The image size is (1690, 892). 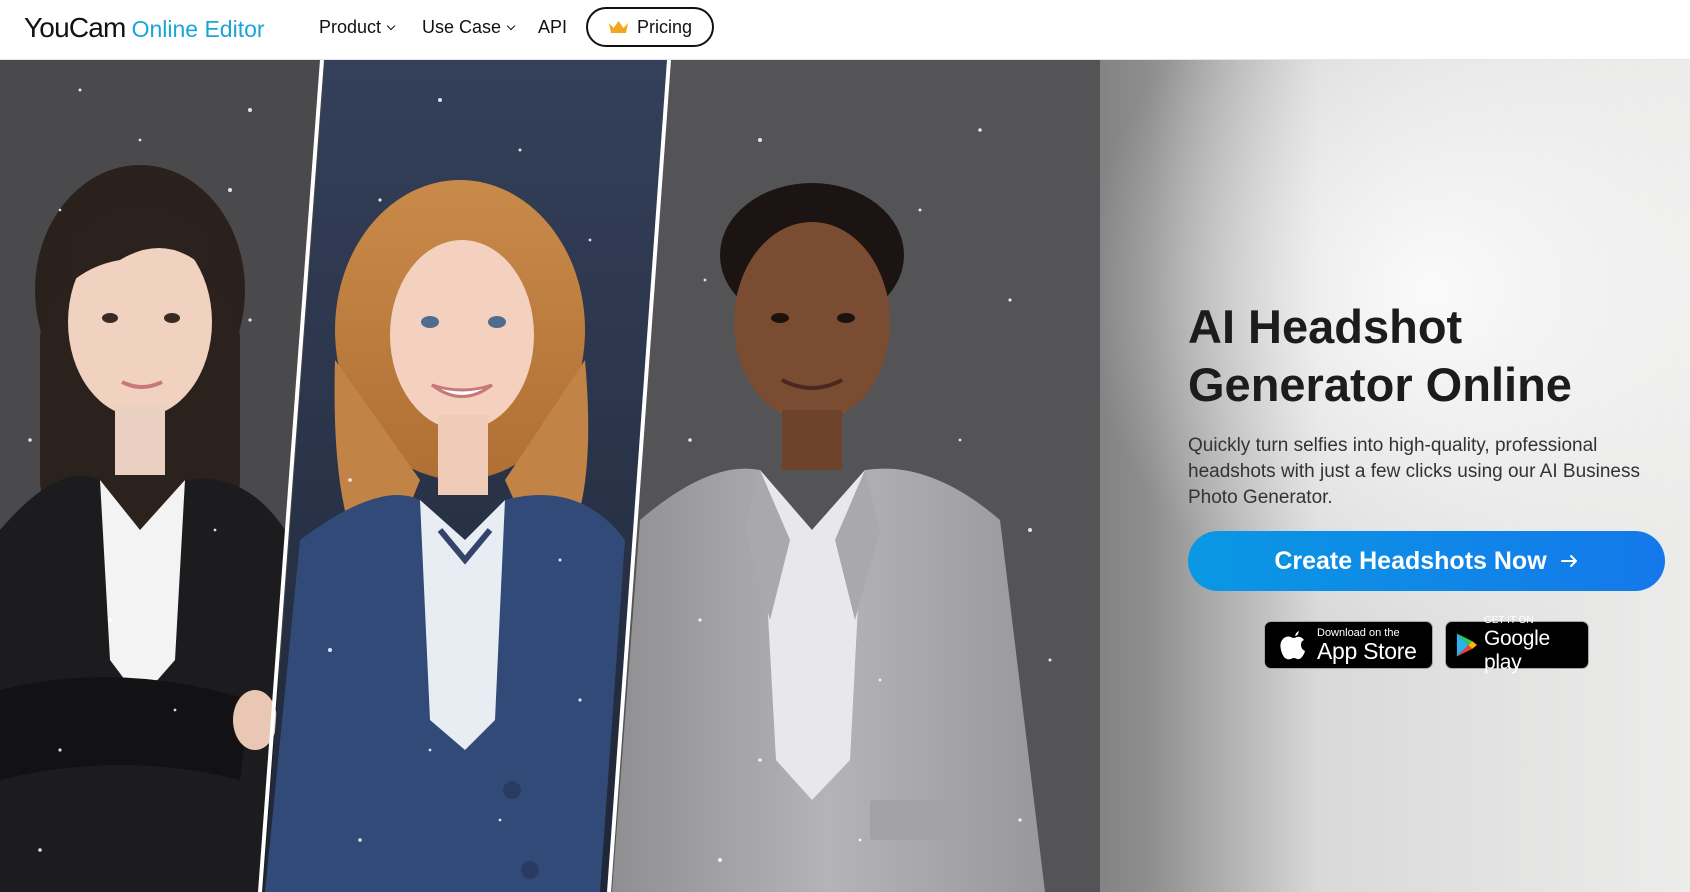 I want to click on nav-use-case-label: Use Case, so click(x=462, y=27).